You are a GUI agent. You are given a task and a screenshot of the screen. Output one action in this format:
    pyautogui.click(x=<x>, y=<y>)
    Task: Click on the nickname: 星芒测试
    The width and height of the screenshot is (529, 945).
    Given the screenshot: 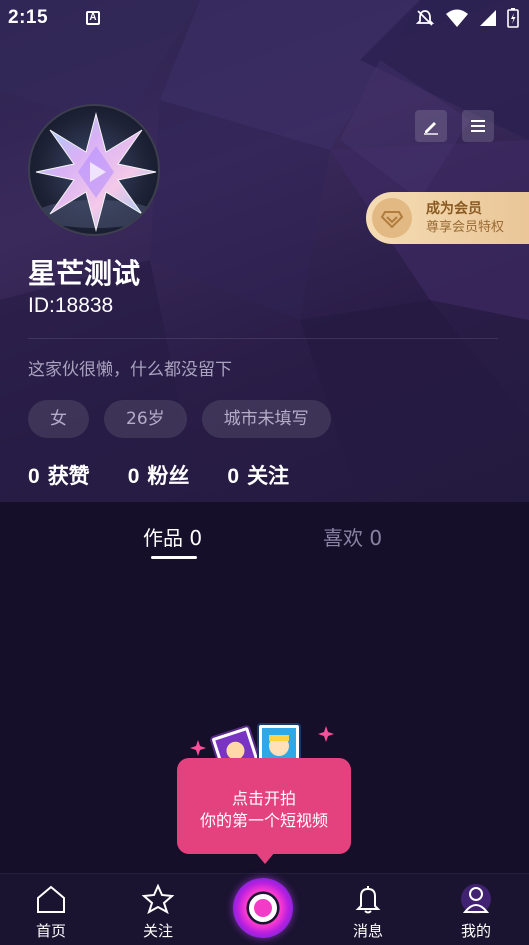 What is the action you would take?
    pyautogui.click(x=84, y=273)
    